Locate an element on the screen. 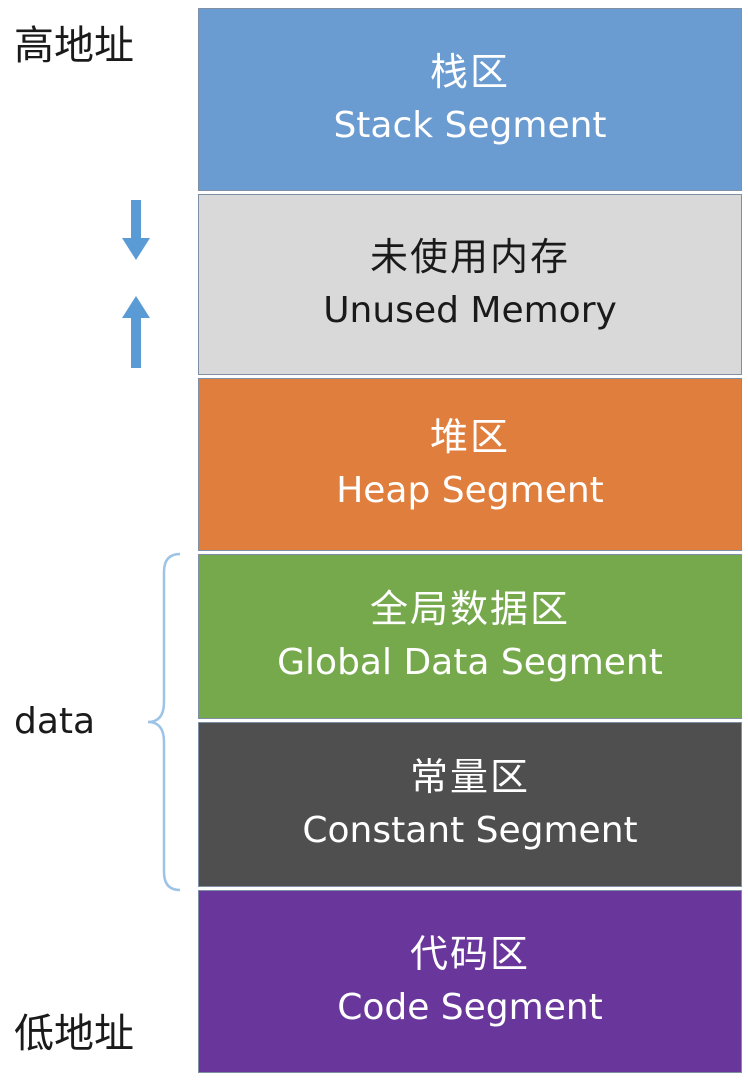 The image size is (748, 1084). arrow-down-icon is located at coordinates (136, 230).